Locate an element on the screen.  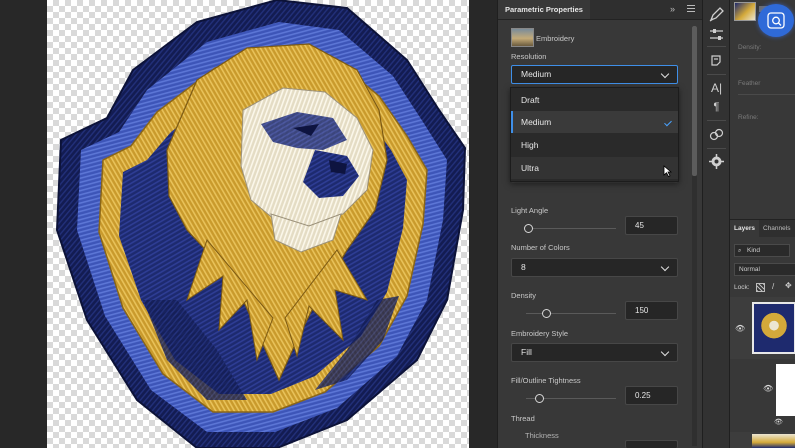
search-icon: ⌕ is located at coordinates (740, 251).